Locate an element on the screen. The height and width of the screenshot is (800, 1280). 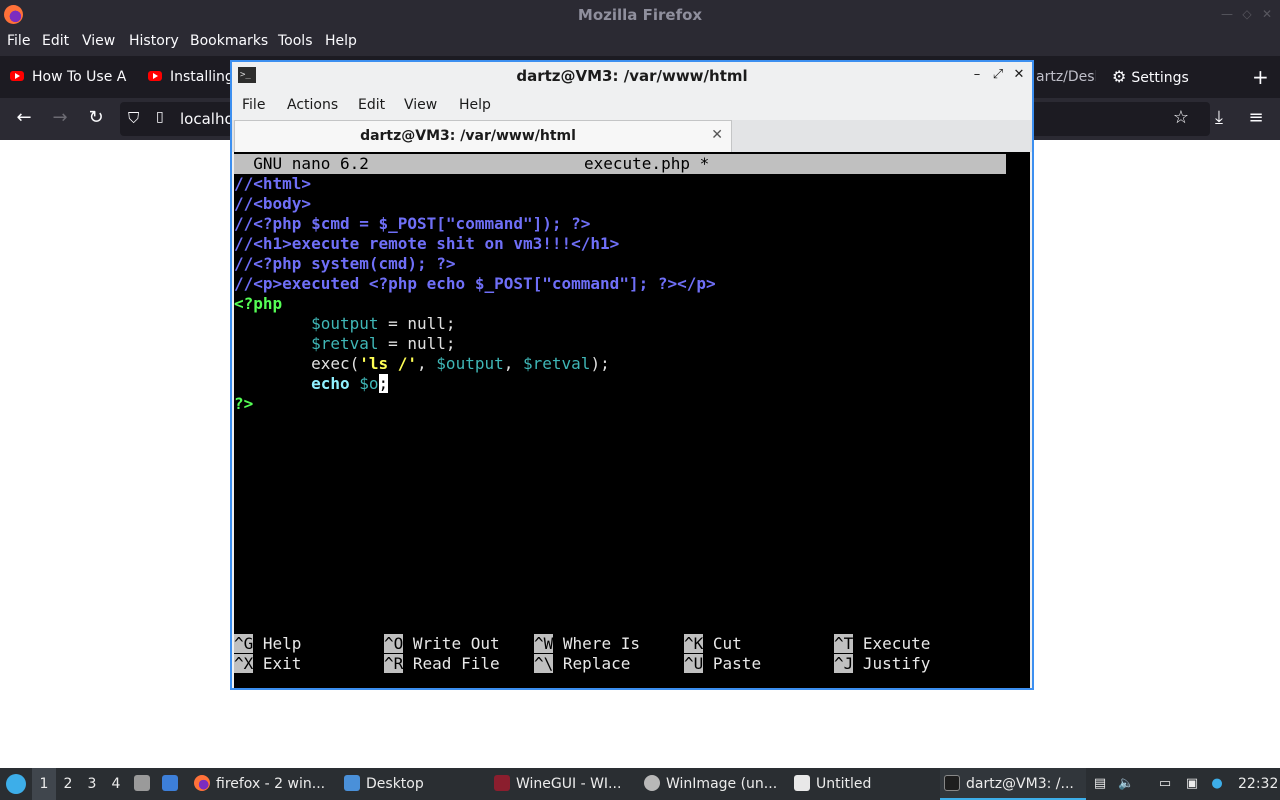
shortcut-key: ^T is located at coordinates (844, 643).